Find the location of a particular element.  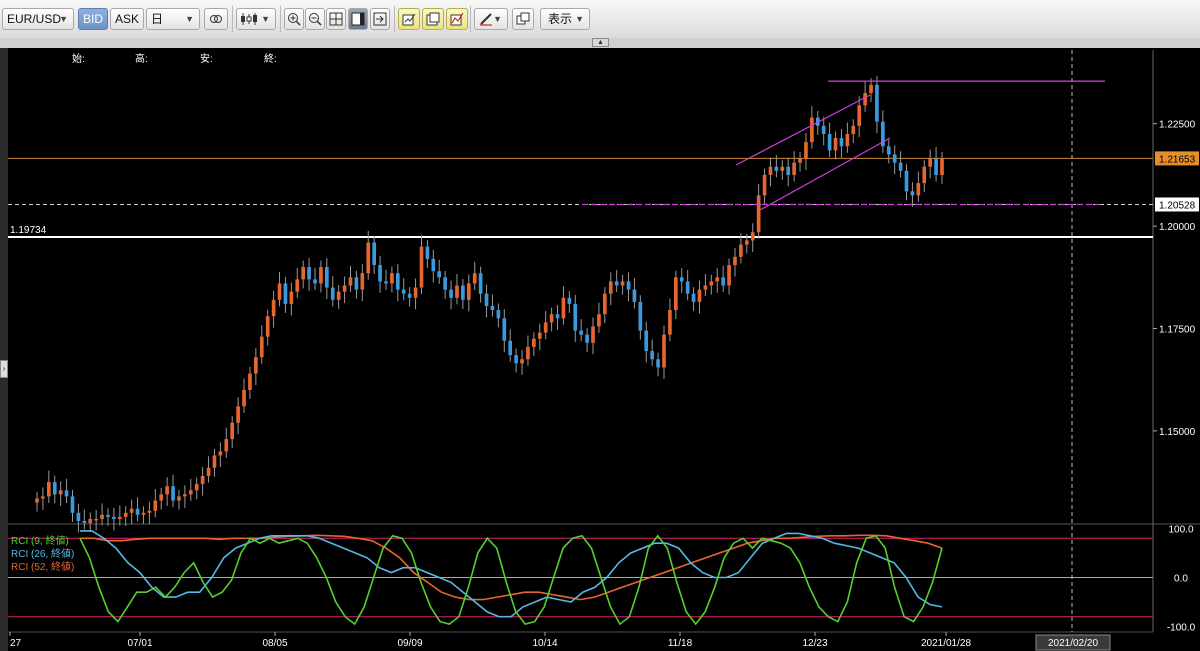

scroll-end-button is located at coordinates (358, 19).